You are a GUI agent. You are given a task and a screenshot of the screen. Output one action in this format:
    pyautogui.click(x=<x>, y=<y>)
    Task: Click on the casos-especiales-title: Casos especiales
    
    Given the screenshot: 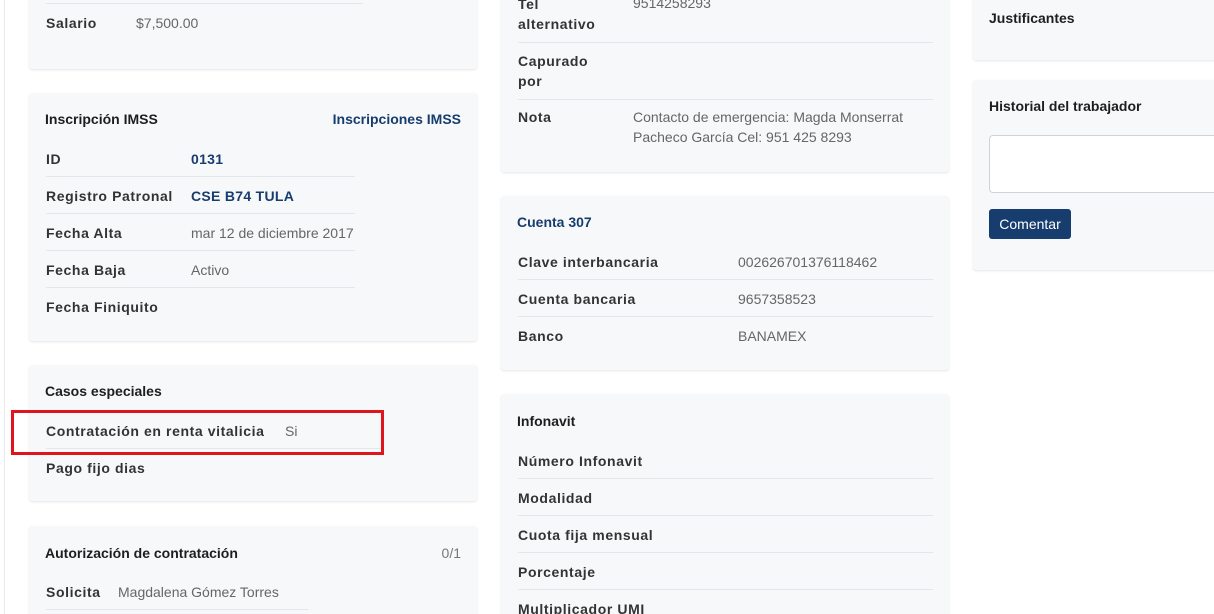 What is the action you would take?
    pyautogui.click(x=103, y=391)
    